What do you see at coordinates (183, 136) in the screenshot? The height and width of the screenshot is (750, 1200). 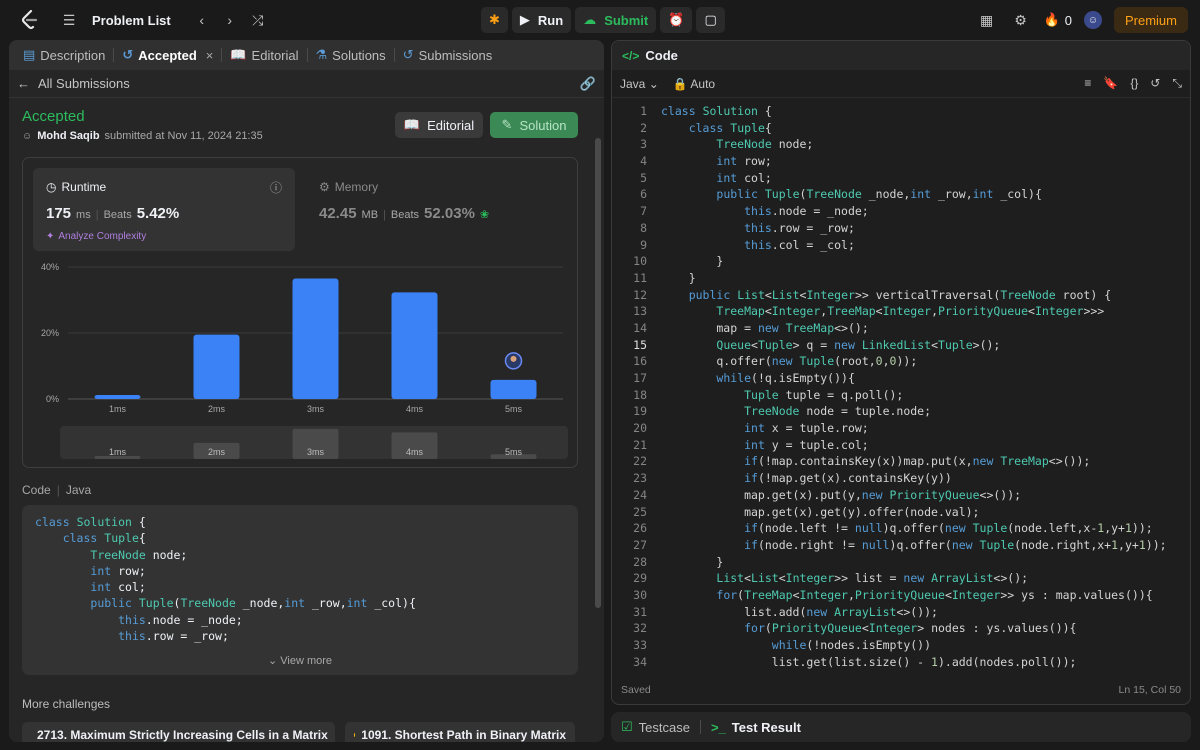 I see `submitted-text: submitted at Nov 11, 2024 21:35` at bounding box center [183, 136].